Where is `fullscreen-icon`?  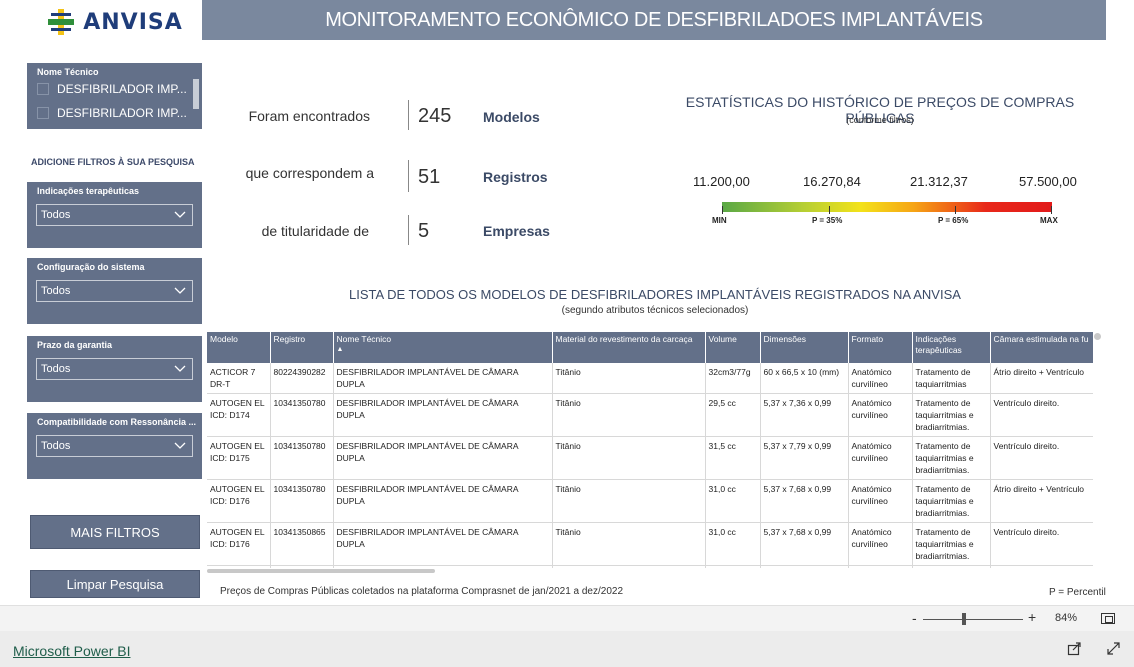
fullscreen-icon is located at coordinates (1113, 648).